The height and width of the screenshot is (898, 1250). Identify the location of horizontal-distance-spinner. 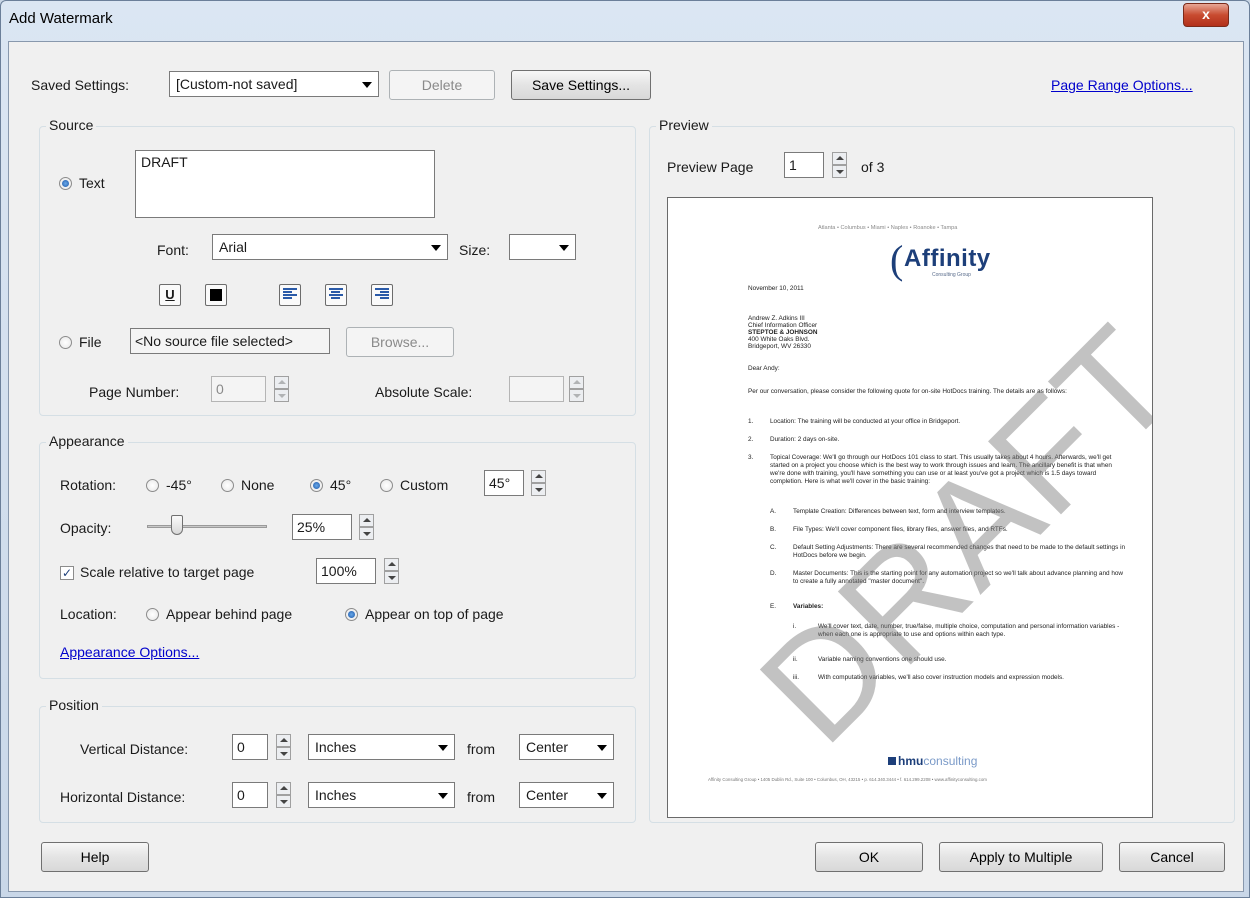
(283, 795).